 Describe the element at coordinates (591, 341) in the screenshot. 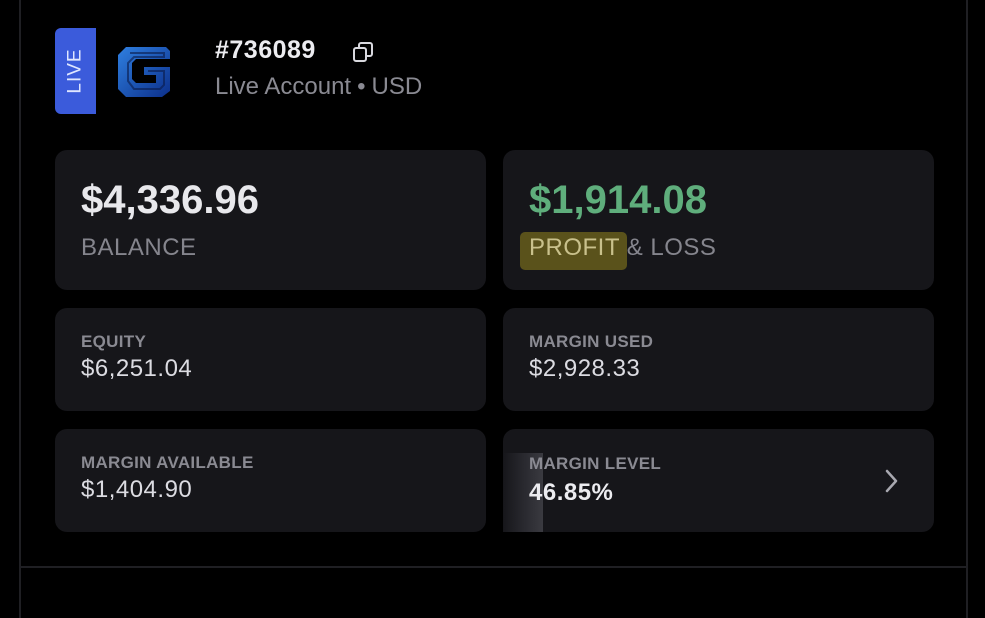

I see `margin-used-label: MARGIN USED` at that location.